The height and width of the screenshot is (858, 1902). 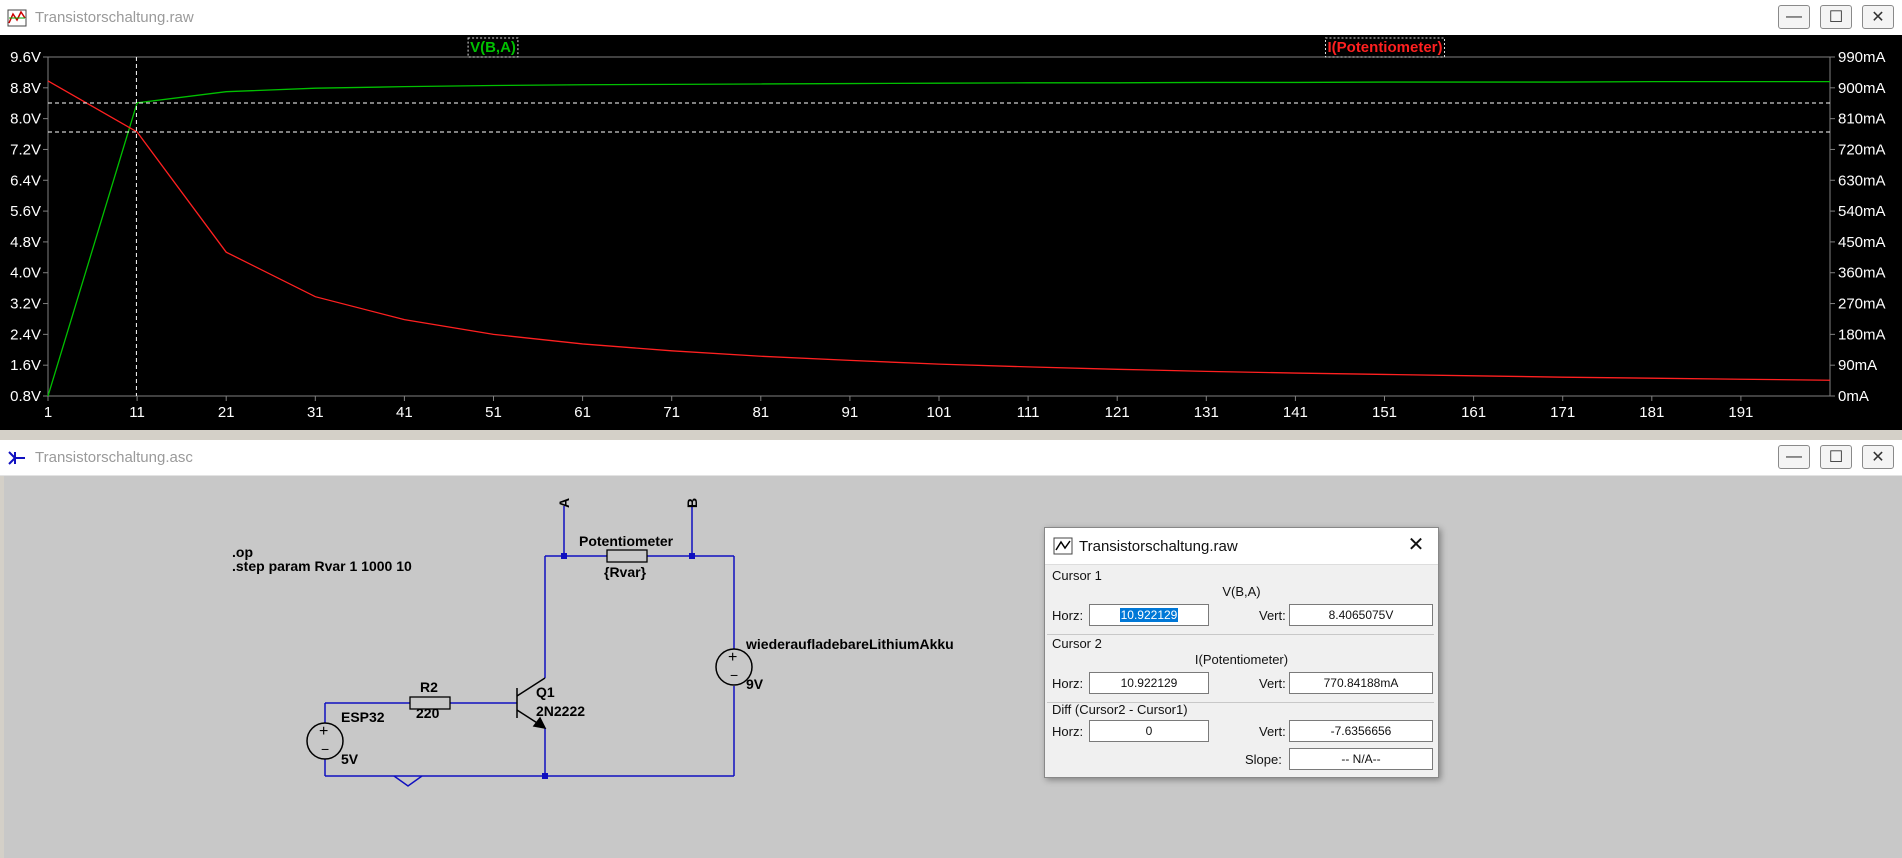 What do you see at coordinates (349, 759) in the screenshot?
I see `esp32-value: 5V` at bounding box center [349, 759].